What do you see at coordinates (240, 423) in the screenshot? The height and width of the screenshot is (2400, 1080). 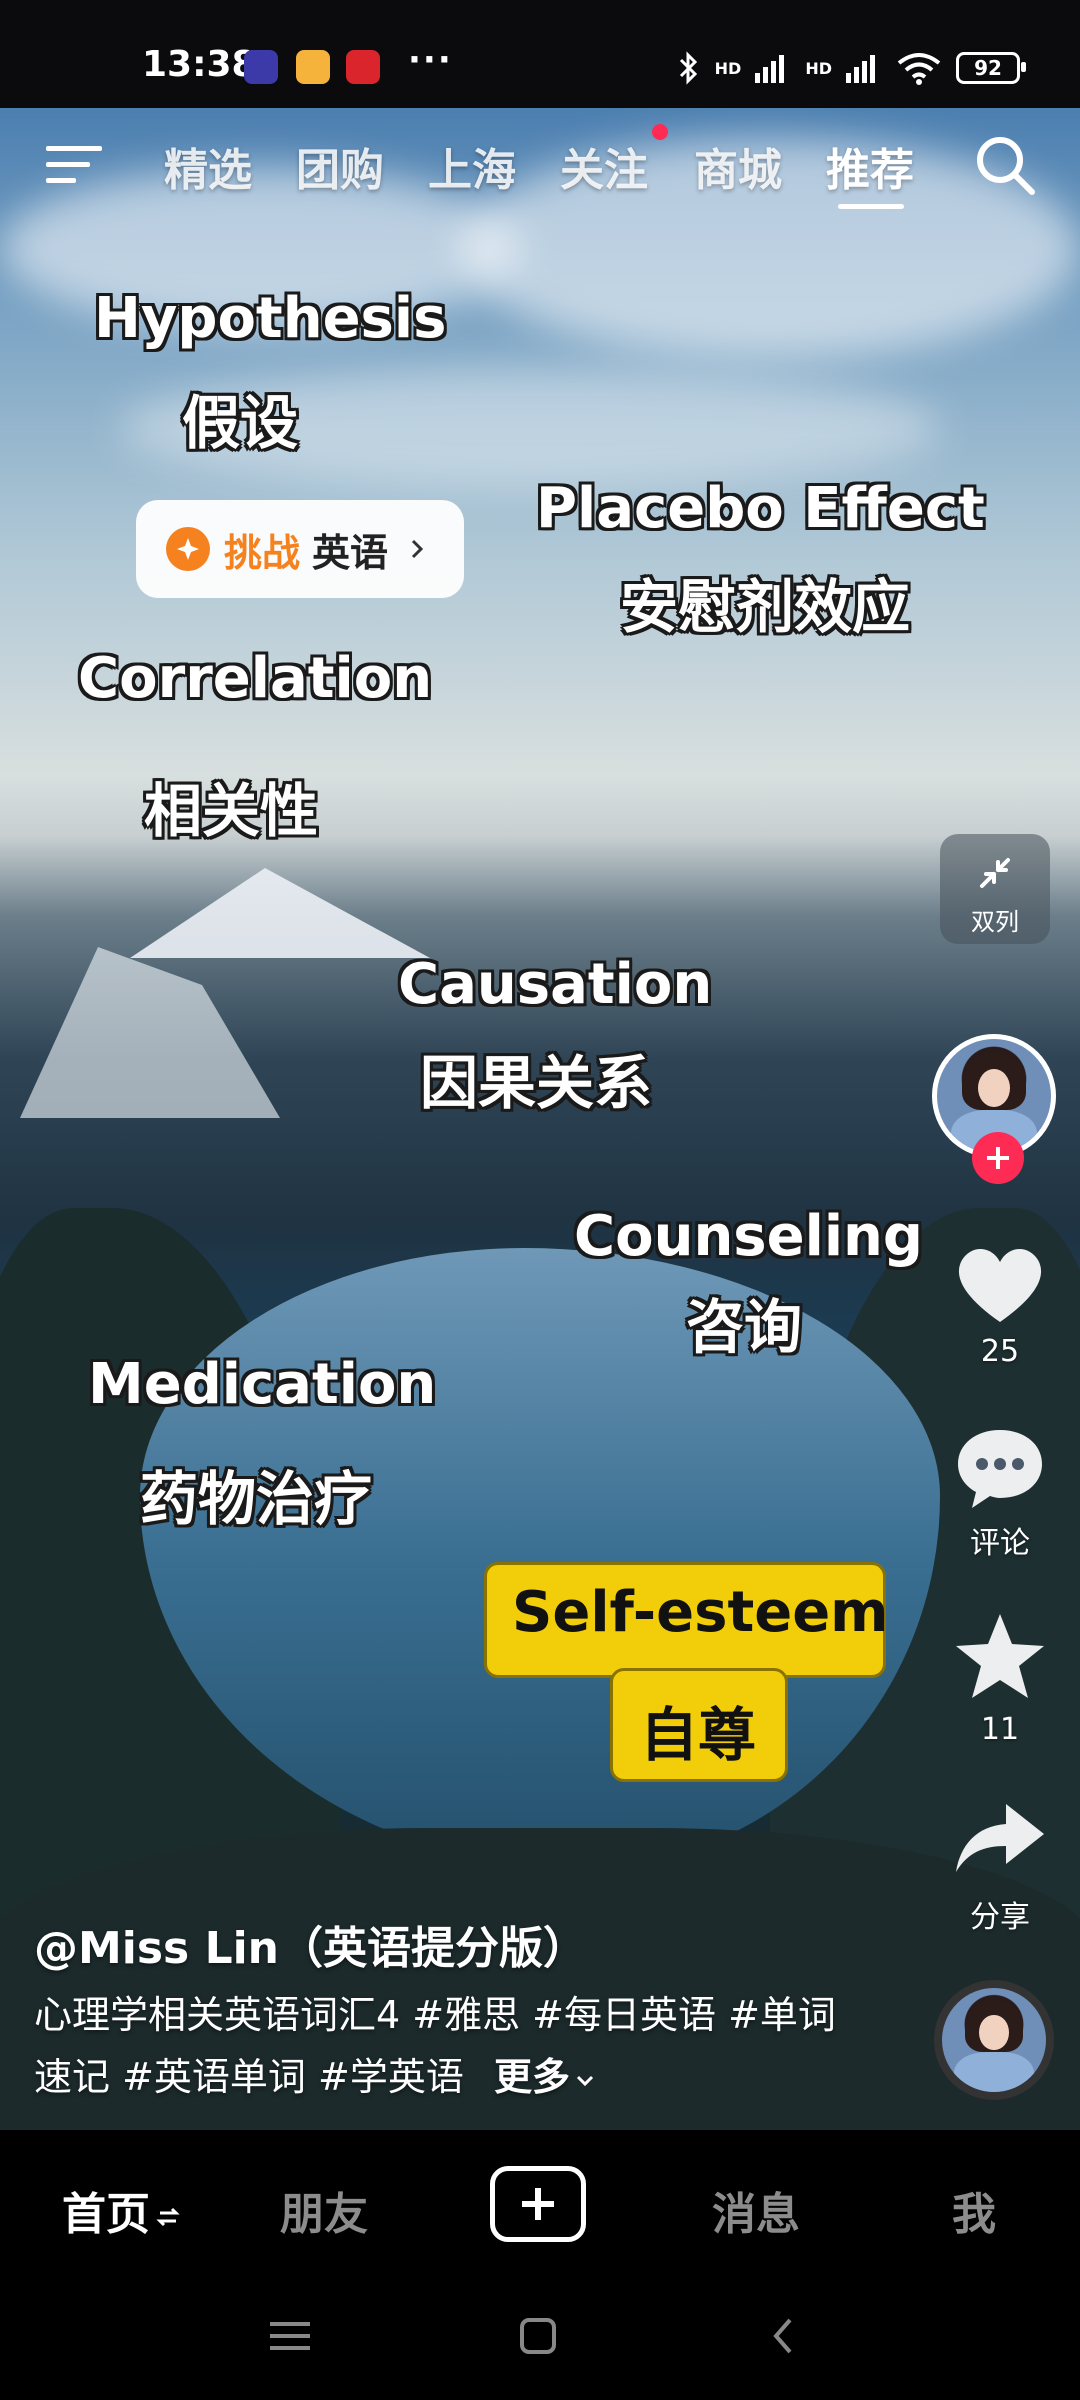 I see `word-hypothesis-zh: 假设` at bounding box center [240, 423].